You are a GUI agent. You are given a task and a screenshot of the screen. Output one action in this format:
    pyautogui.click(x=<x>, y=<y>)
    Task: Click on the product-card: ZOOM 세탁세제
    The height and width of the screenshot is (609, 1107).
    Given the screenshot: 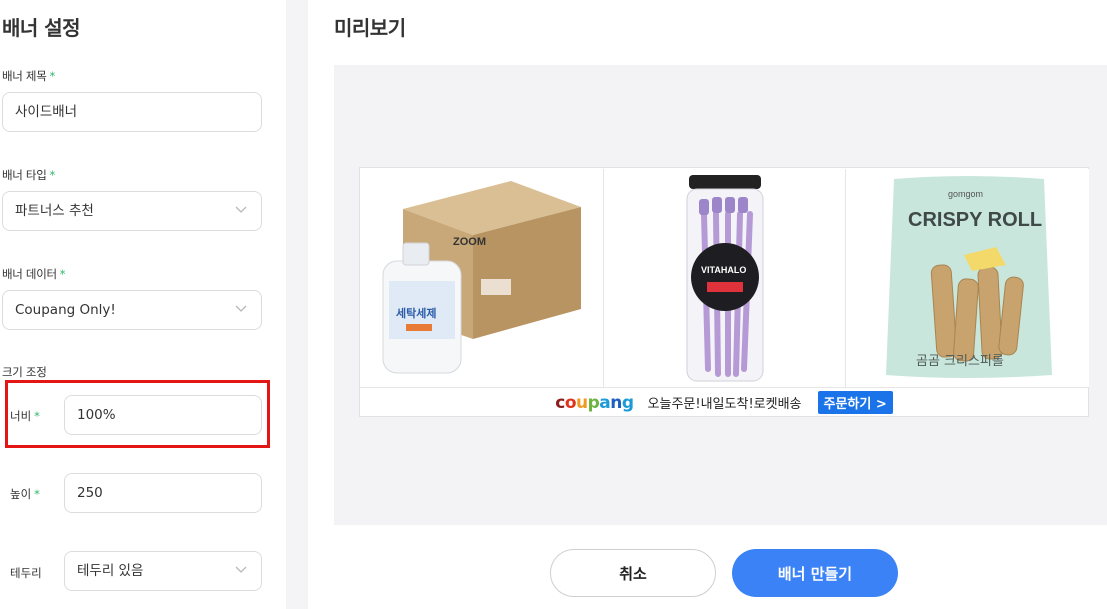 What is the action you would take?
    pyautogui.click(x=482, y=278)
    